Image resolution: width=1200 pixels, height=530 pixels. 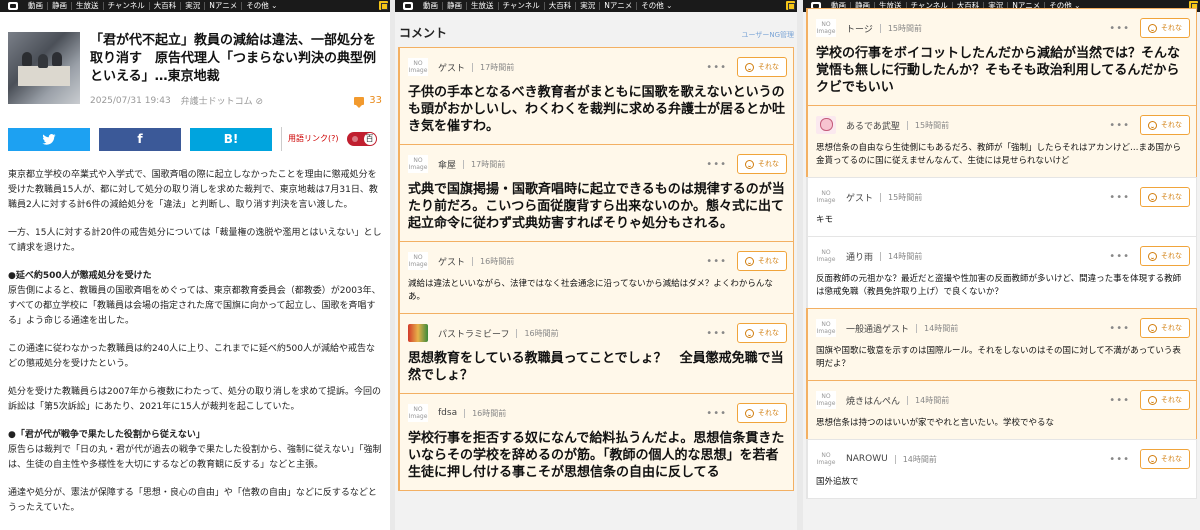 I want to click on keyword-link-label: 用語リンク(?), so click(x=313, y=139).